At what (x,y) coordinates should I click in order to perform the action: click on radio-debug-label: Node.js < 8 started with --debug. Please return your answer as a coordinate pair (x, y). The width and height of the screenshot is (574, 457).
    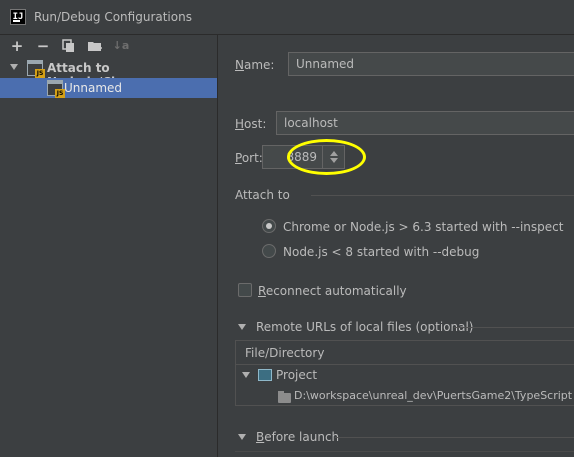
    Looking at the image, I should click on (381, 252).